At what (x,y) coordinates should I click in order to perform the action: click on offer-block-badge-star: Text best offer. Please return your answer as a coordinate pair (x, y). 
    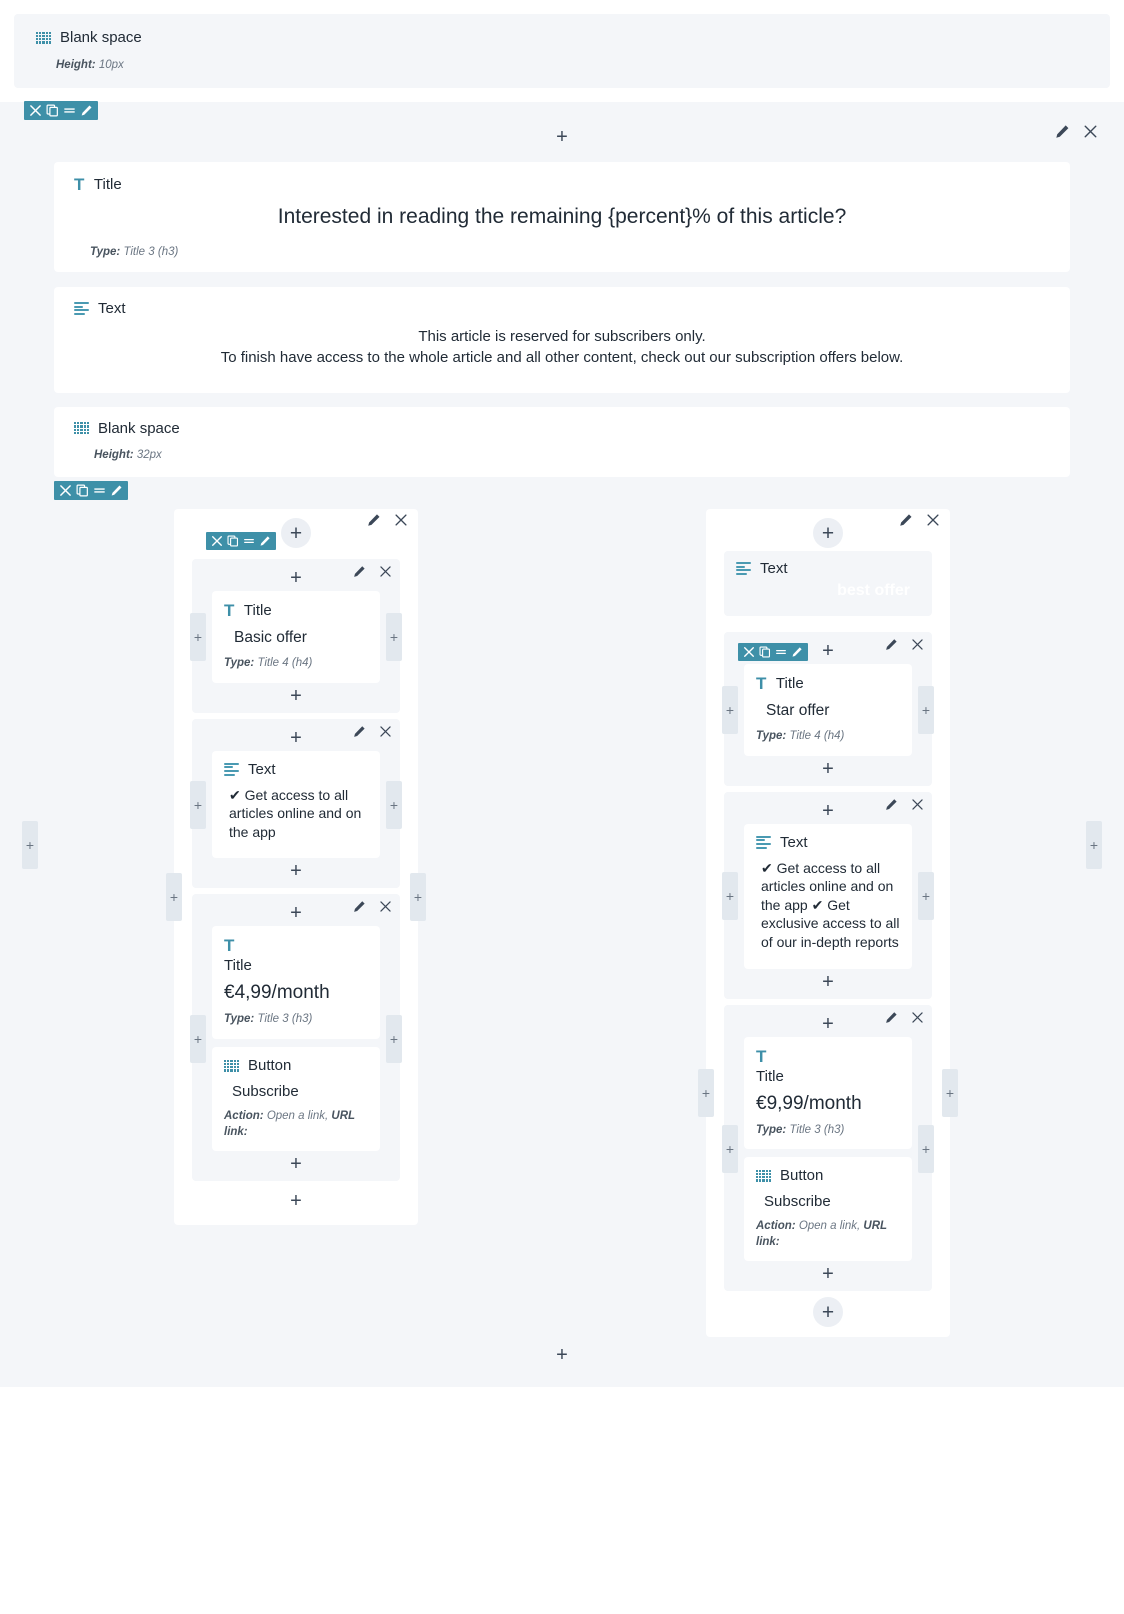
    Looking at the image, I should click on (828, 584).